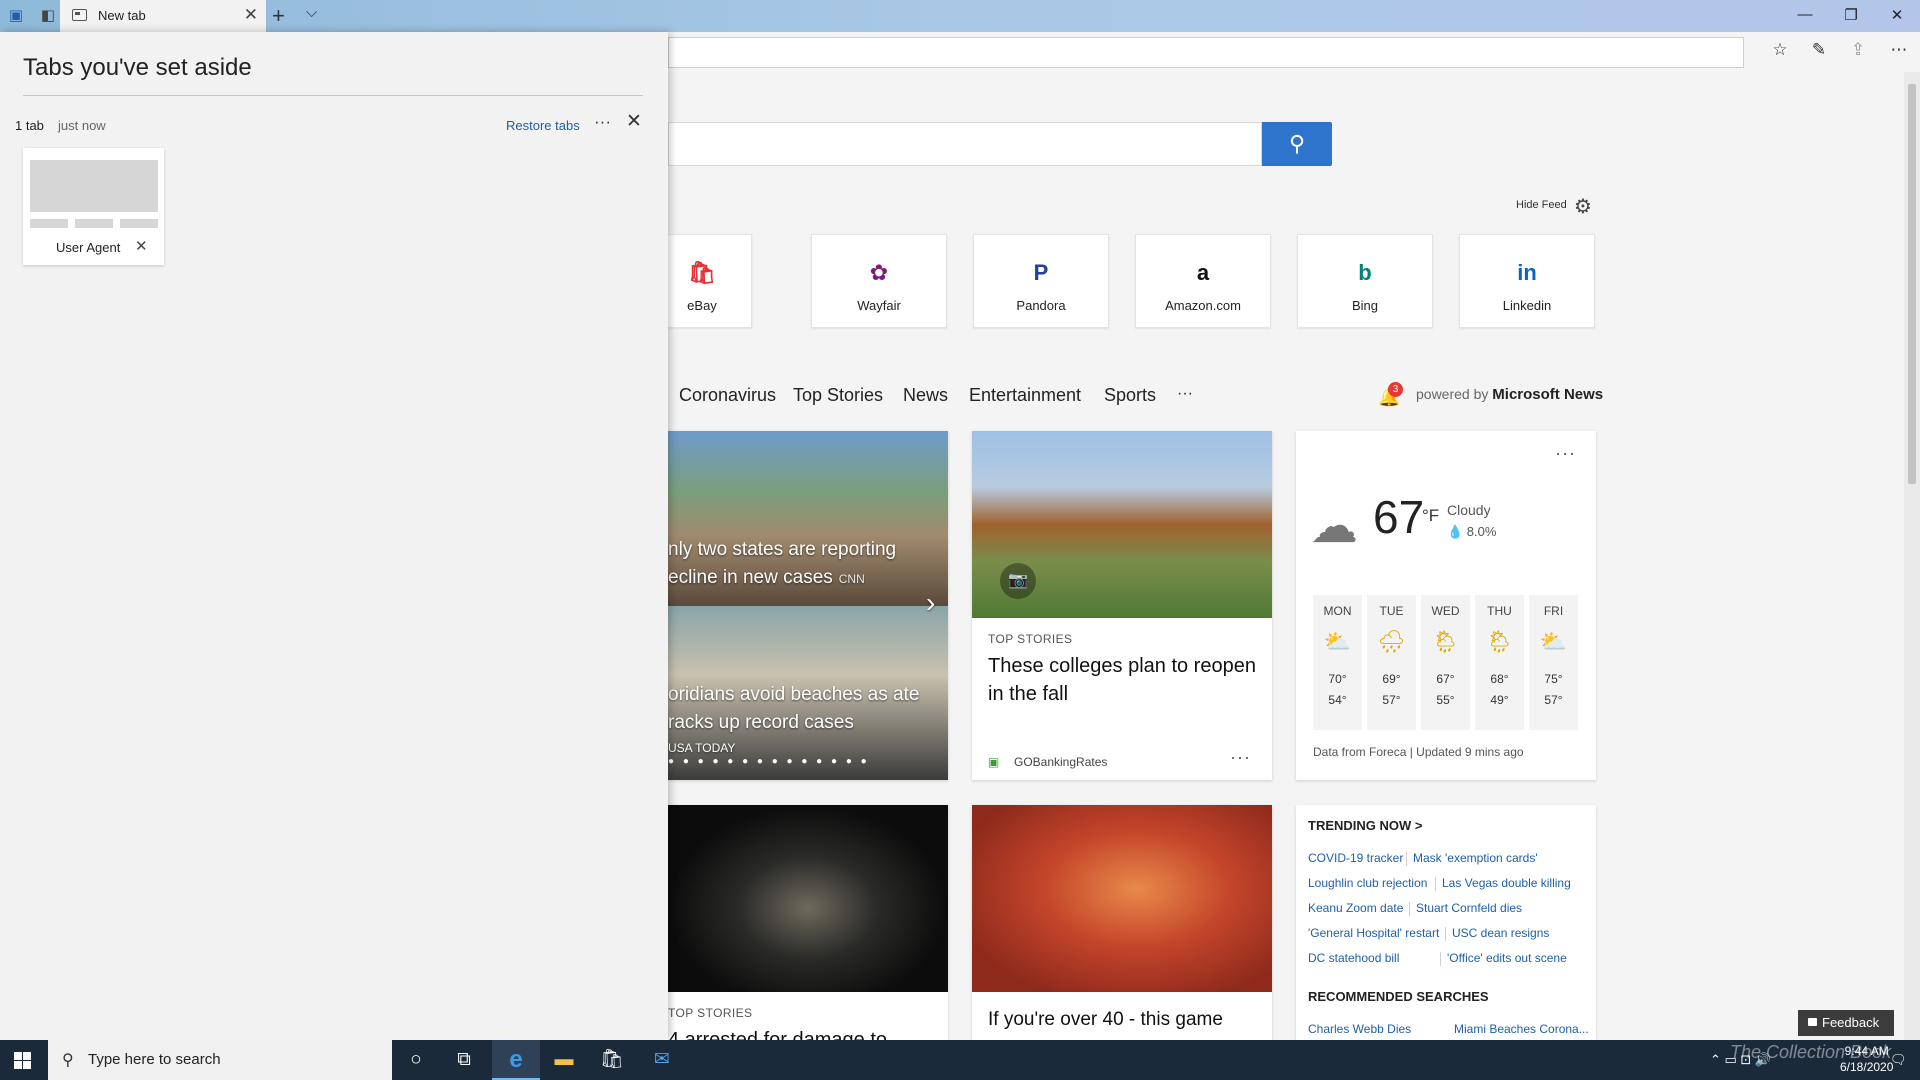 This screenshot has width=1920, height=1080. I want to click on top-site-tile: in Linkedin, so click(1527, 281).